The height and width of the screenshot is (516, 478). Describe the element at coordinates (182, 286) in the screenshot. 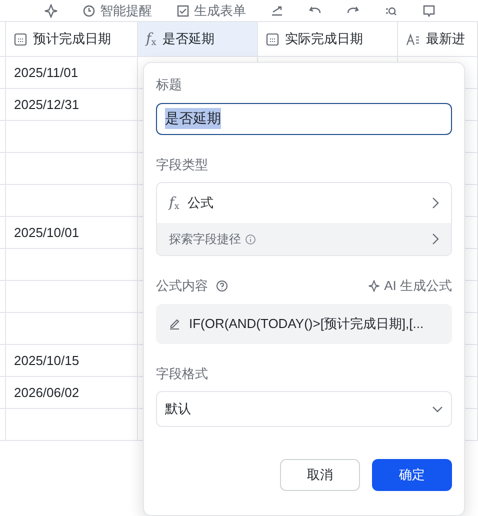

I see `field-label: 公式内容` at that location.